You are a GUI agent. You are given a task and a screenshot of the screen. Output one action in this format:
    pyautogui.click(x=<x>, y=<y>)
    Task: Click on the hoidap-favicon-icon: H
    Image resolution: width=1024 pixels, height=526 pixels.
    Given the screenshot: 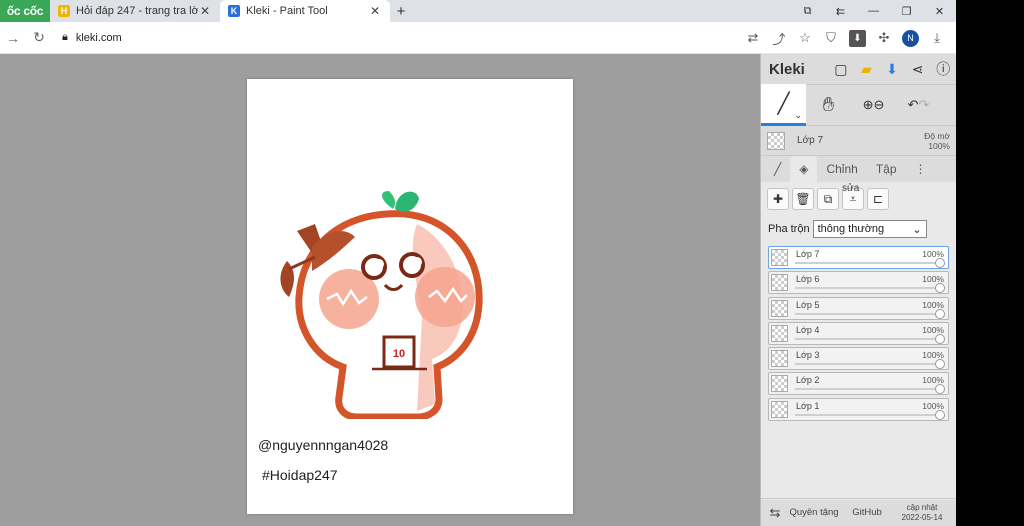 What is the action you would take?
    pyautogui.click(x=64, y=11)
    